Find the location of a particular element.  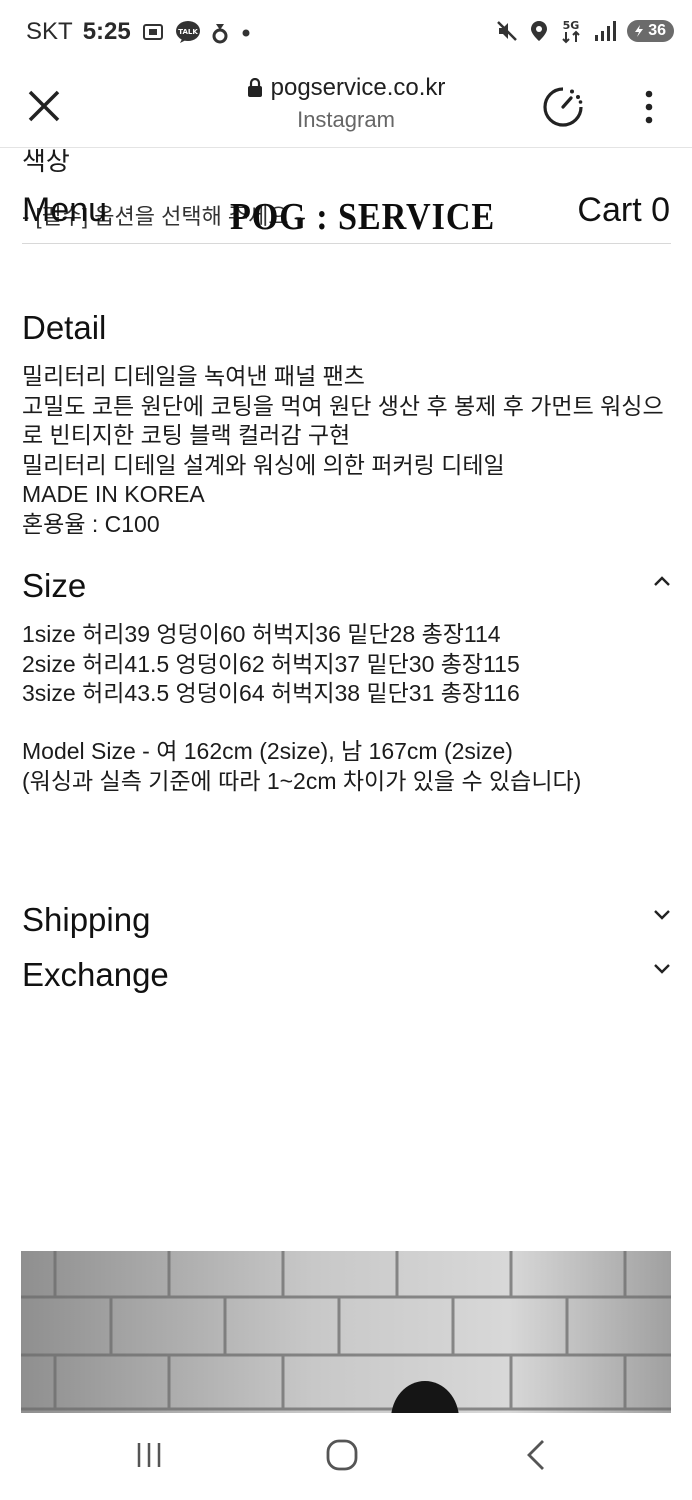

network-5g-icon: 5G is located at coordinates (571, 31).